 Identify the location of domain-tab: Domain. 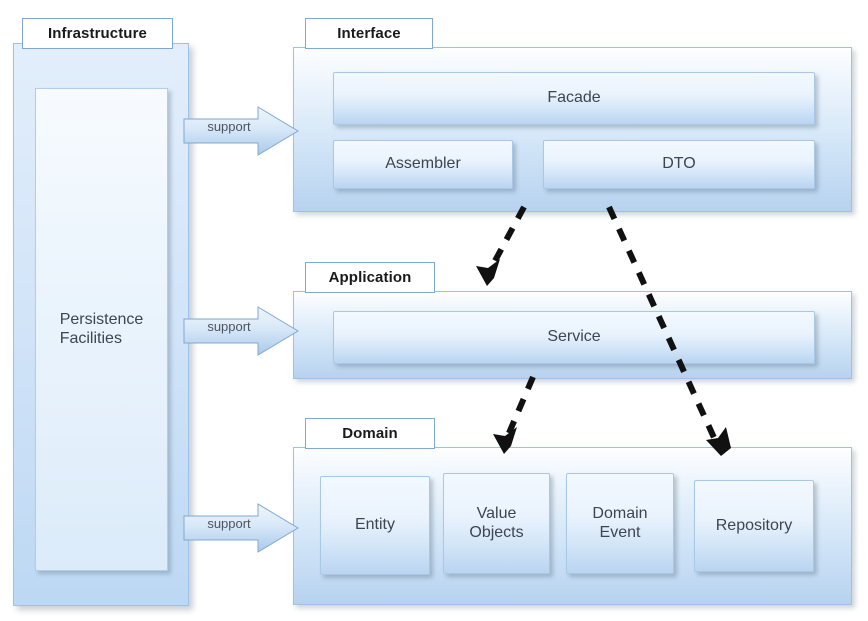
(370, 433).